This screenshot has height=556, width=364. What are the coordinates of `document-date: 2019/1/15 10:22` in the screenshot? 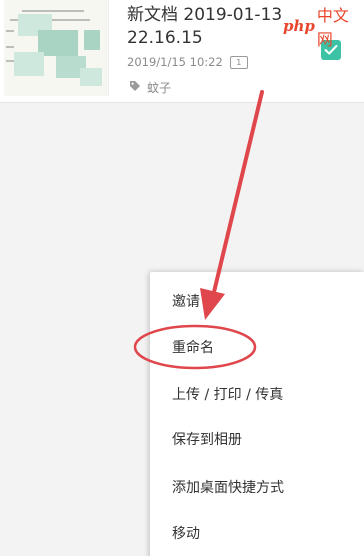 It's located at (175, 62).